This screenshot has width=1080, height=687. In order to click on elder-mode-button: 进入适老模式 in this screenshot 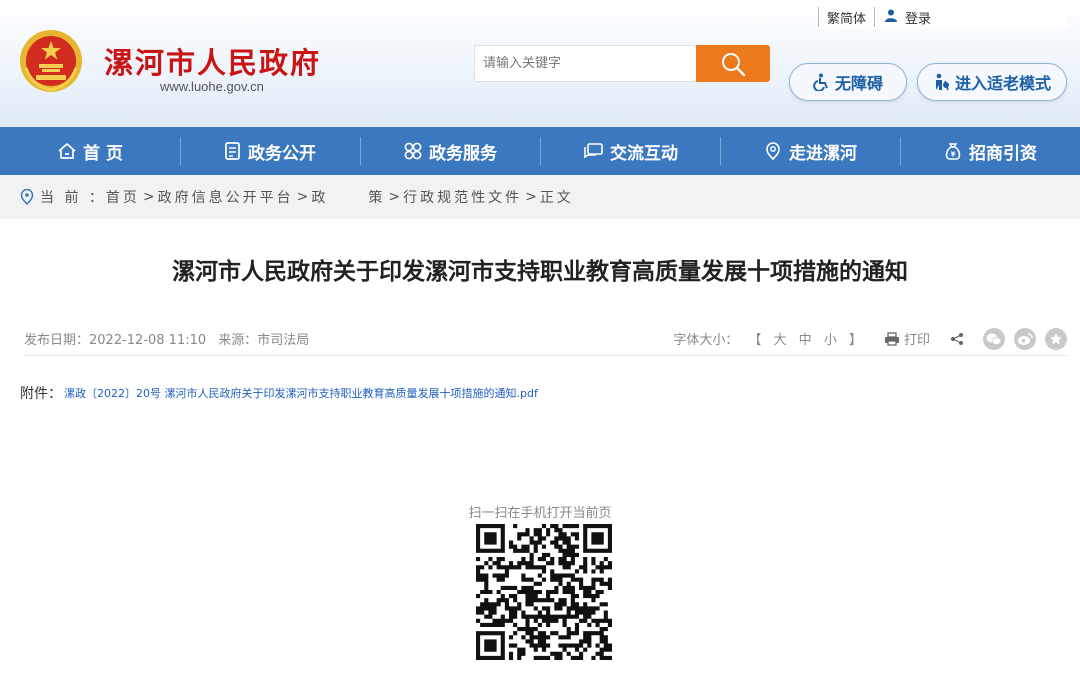, I will do `click(992, 82)`.